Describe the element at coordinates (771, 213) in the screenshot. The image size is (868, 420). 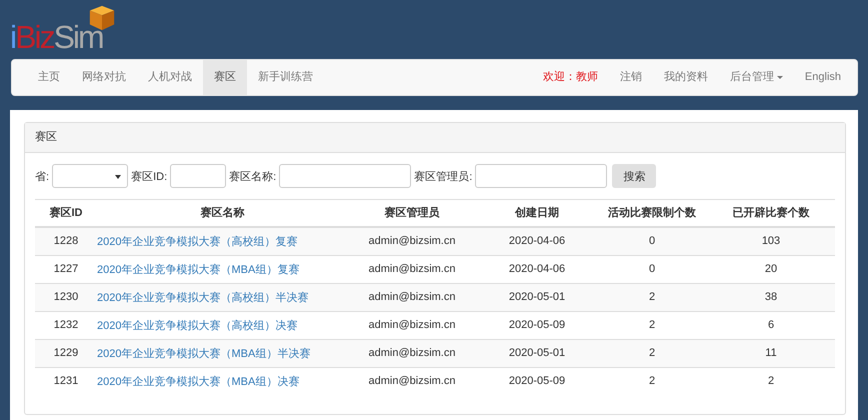
I see `column-header: 已开辟比赛个数` at that location.